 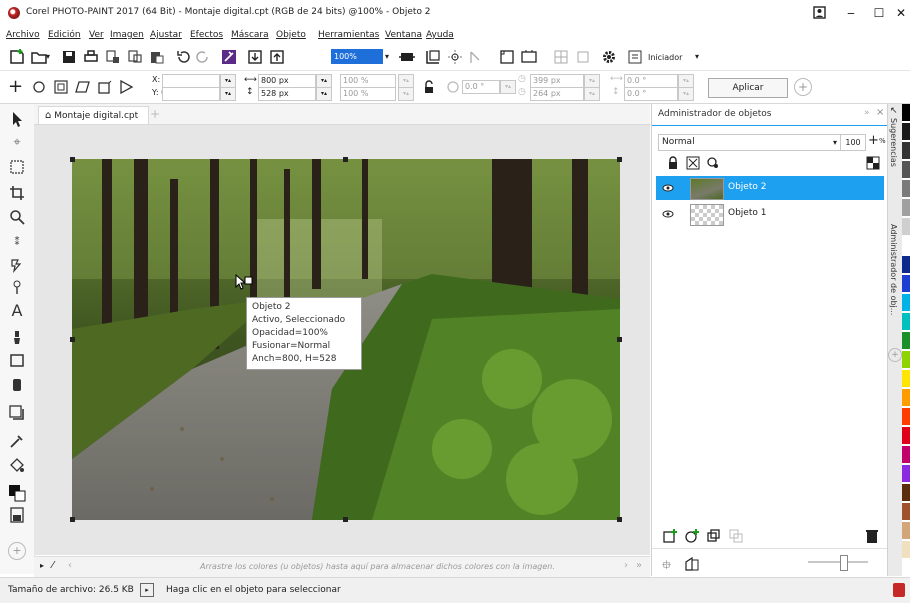 What do you see at coordinates (433, 57) in the screenshot?
I see `view-mode-icon` at bounding box center [433, 57].